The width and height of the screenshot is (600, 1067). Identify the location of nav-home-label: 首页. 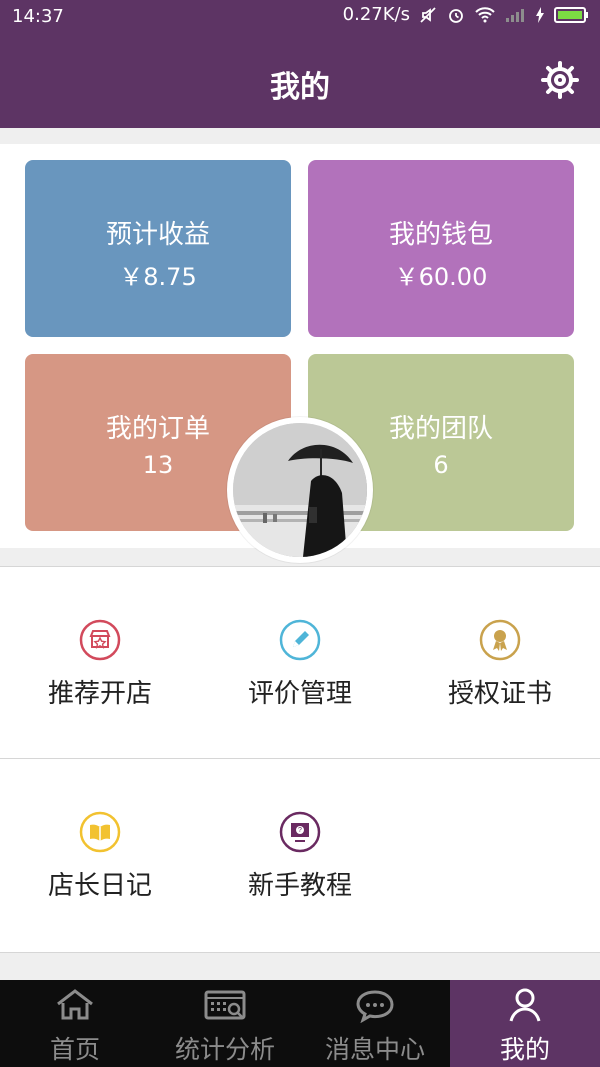
(74, 1049).